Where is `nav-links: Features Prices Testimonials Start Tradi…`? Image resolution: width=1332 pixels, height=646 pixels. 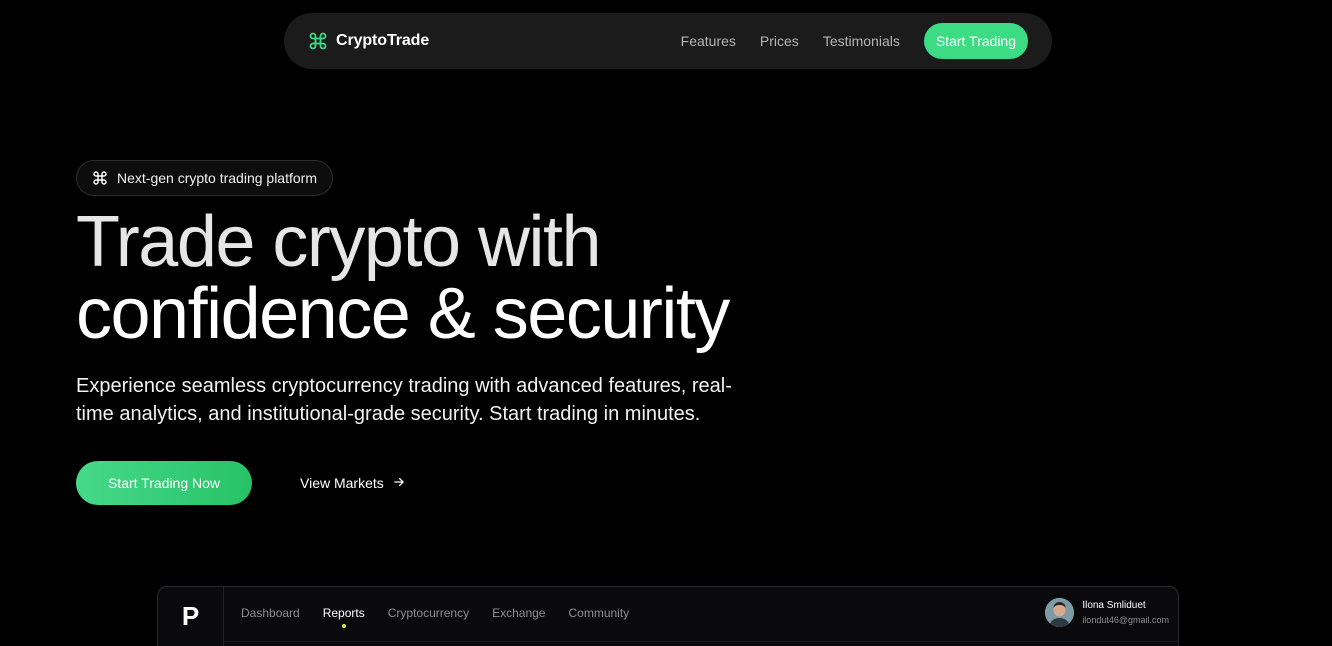 nav-links: Features Prices Testimonials Start Tradi… is located at coordinates (854, 41).